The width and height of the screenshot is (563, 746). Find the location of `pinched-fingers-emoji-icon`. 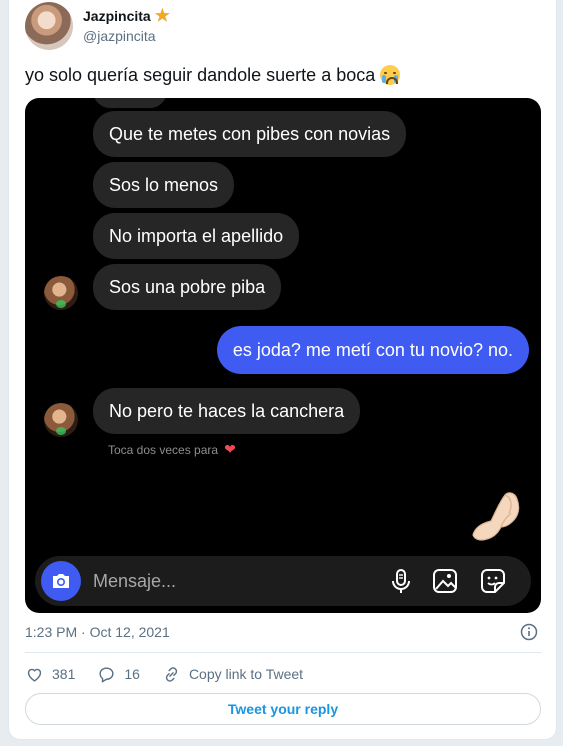

pinched-fingers-emoji-icon is located at coordinates (496, 516).